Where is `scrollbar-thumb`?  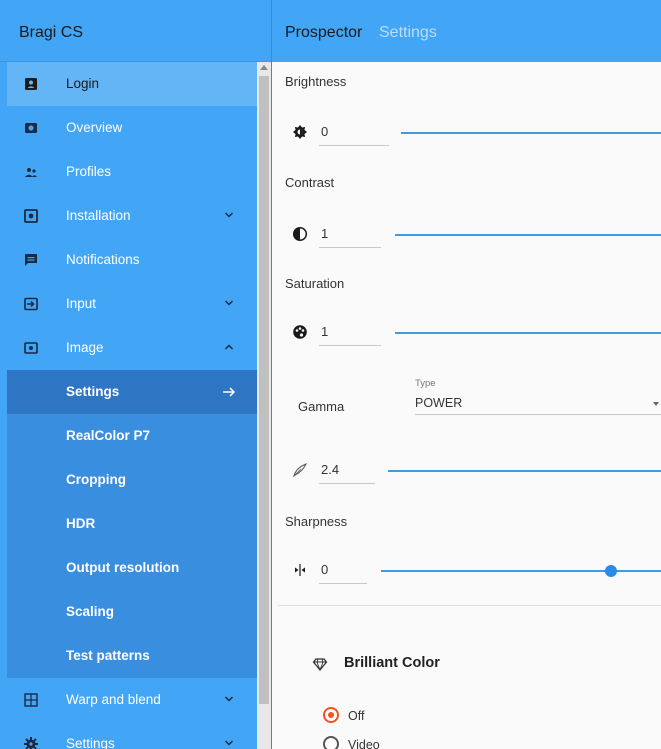 scrollbar-thumb is located at coordinates (264, 390).